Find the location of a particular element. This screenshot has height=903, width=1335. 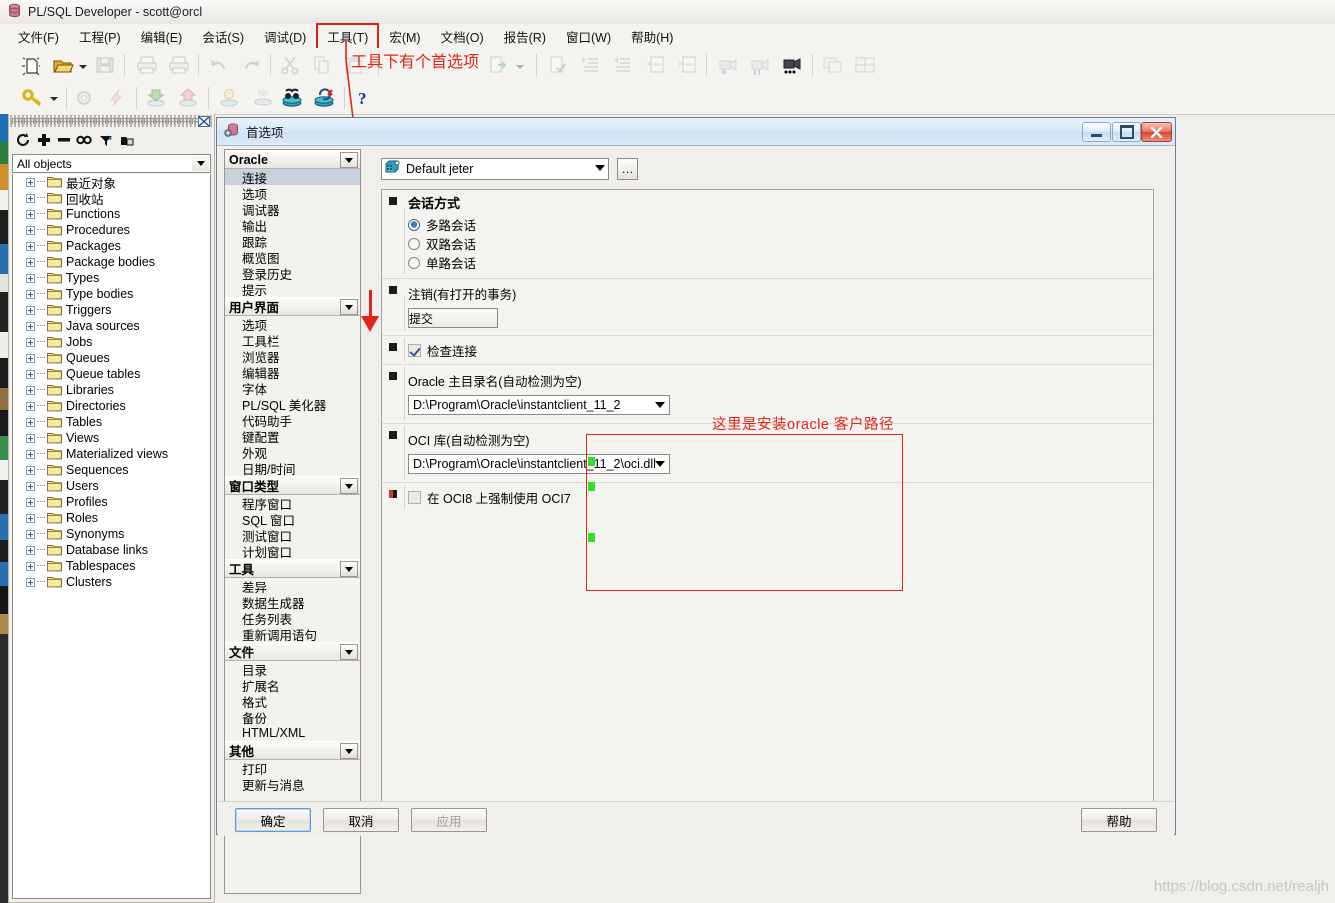

tree-node: Synonyms is located at coordinates (111, 534).